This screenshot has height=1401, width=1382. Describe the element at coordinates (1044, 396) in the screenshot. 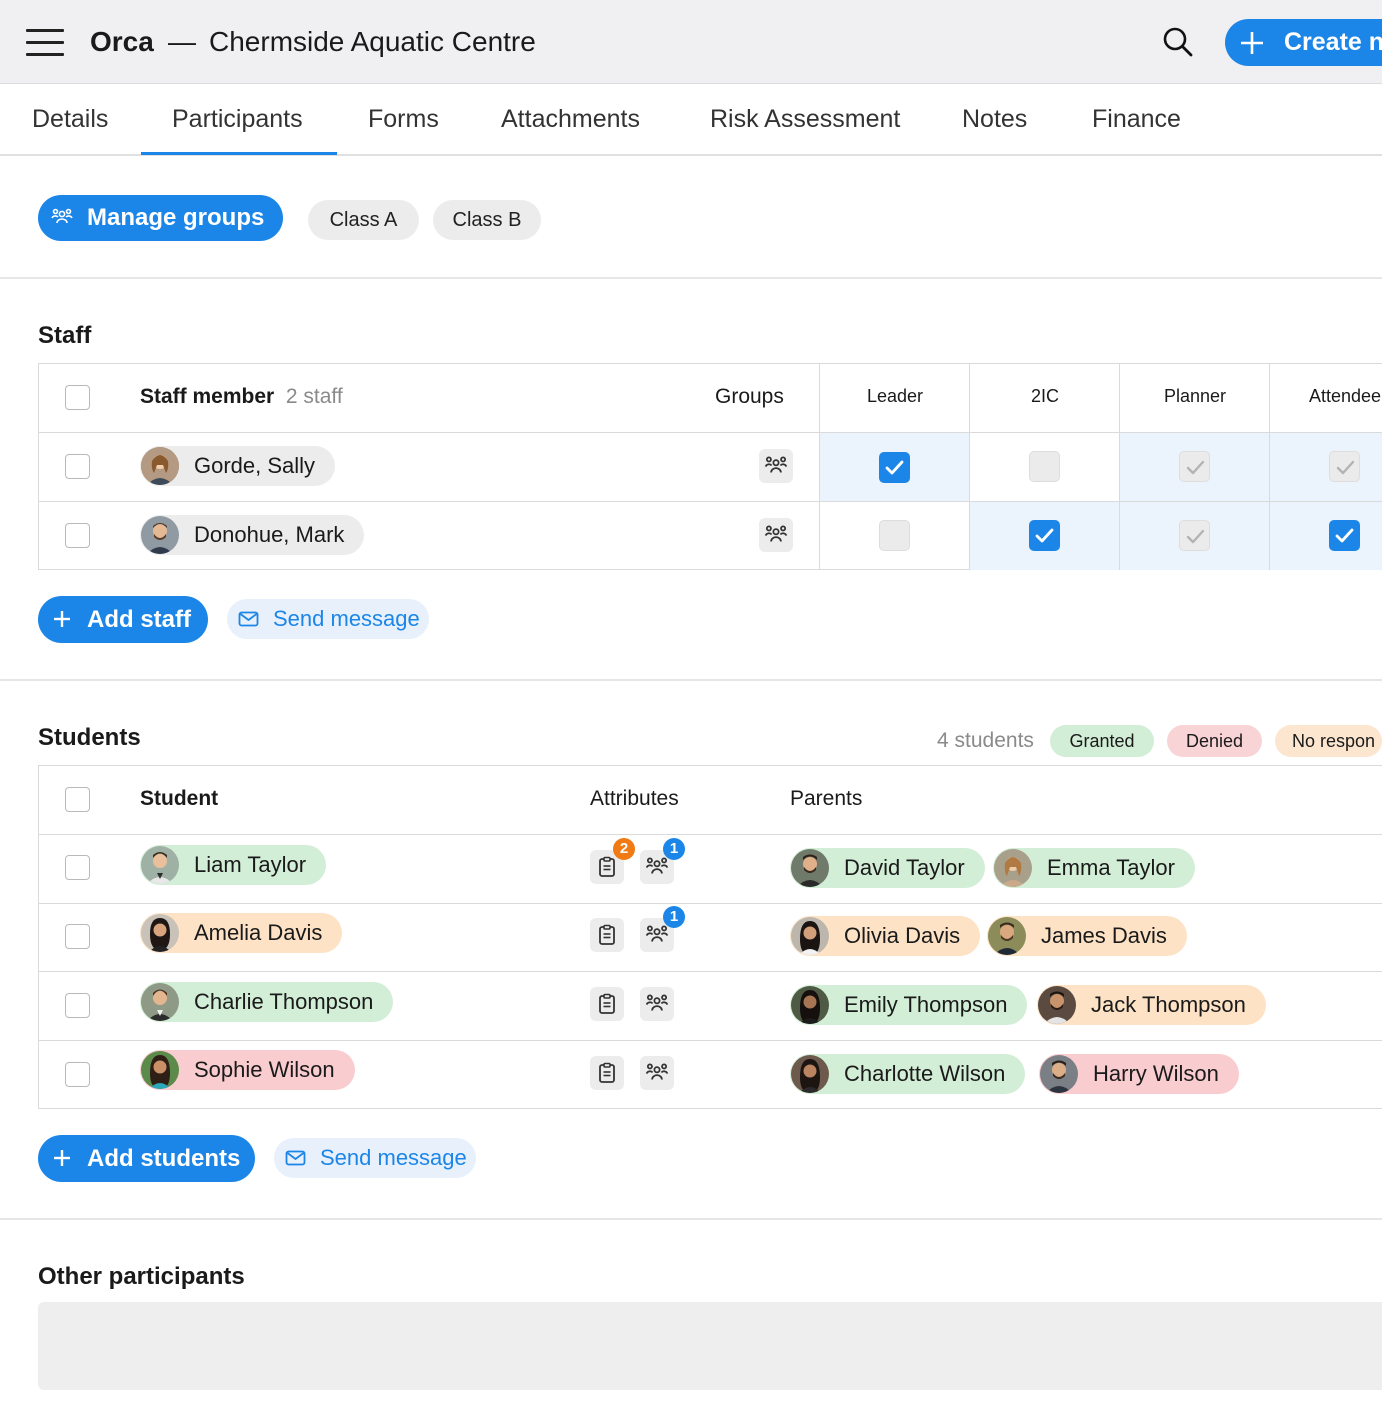

I see `second-in-charge-column-header: 2IC` at that location.